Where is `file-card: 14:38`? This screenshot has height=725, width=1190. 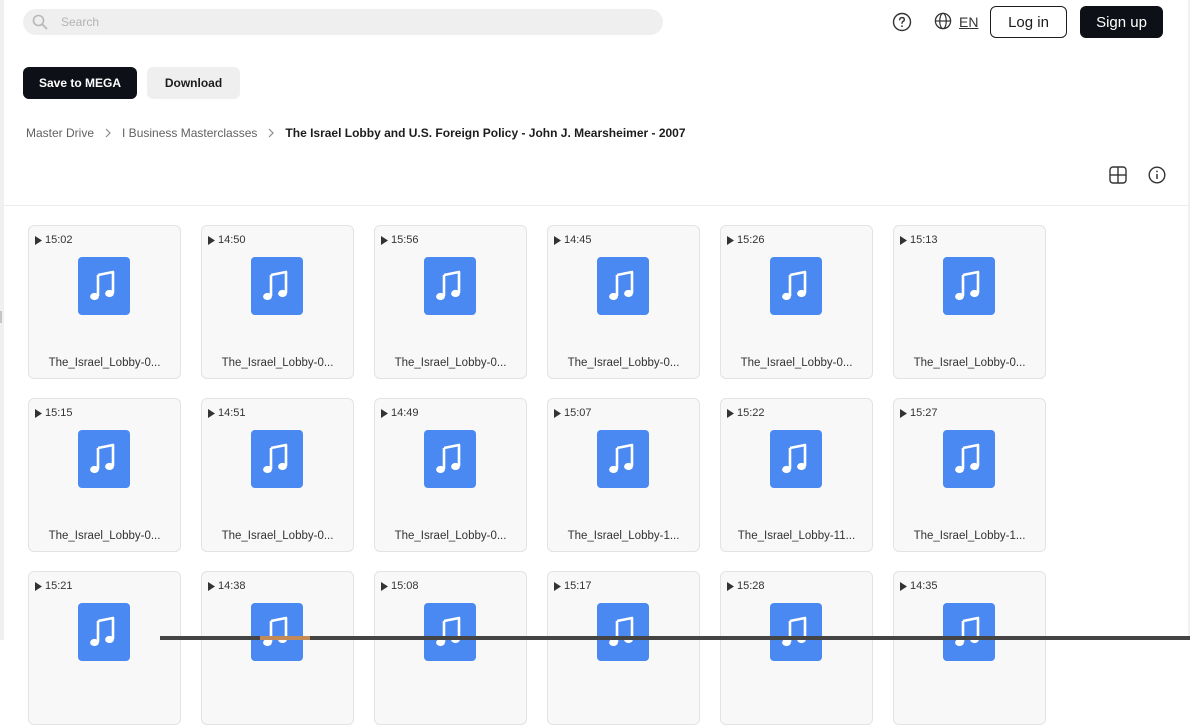
file-card: 14:38 is located at coordinates (277, 648).